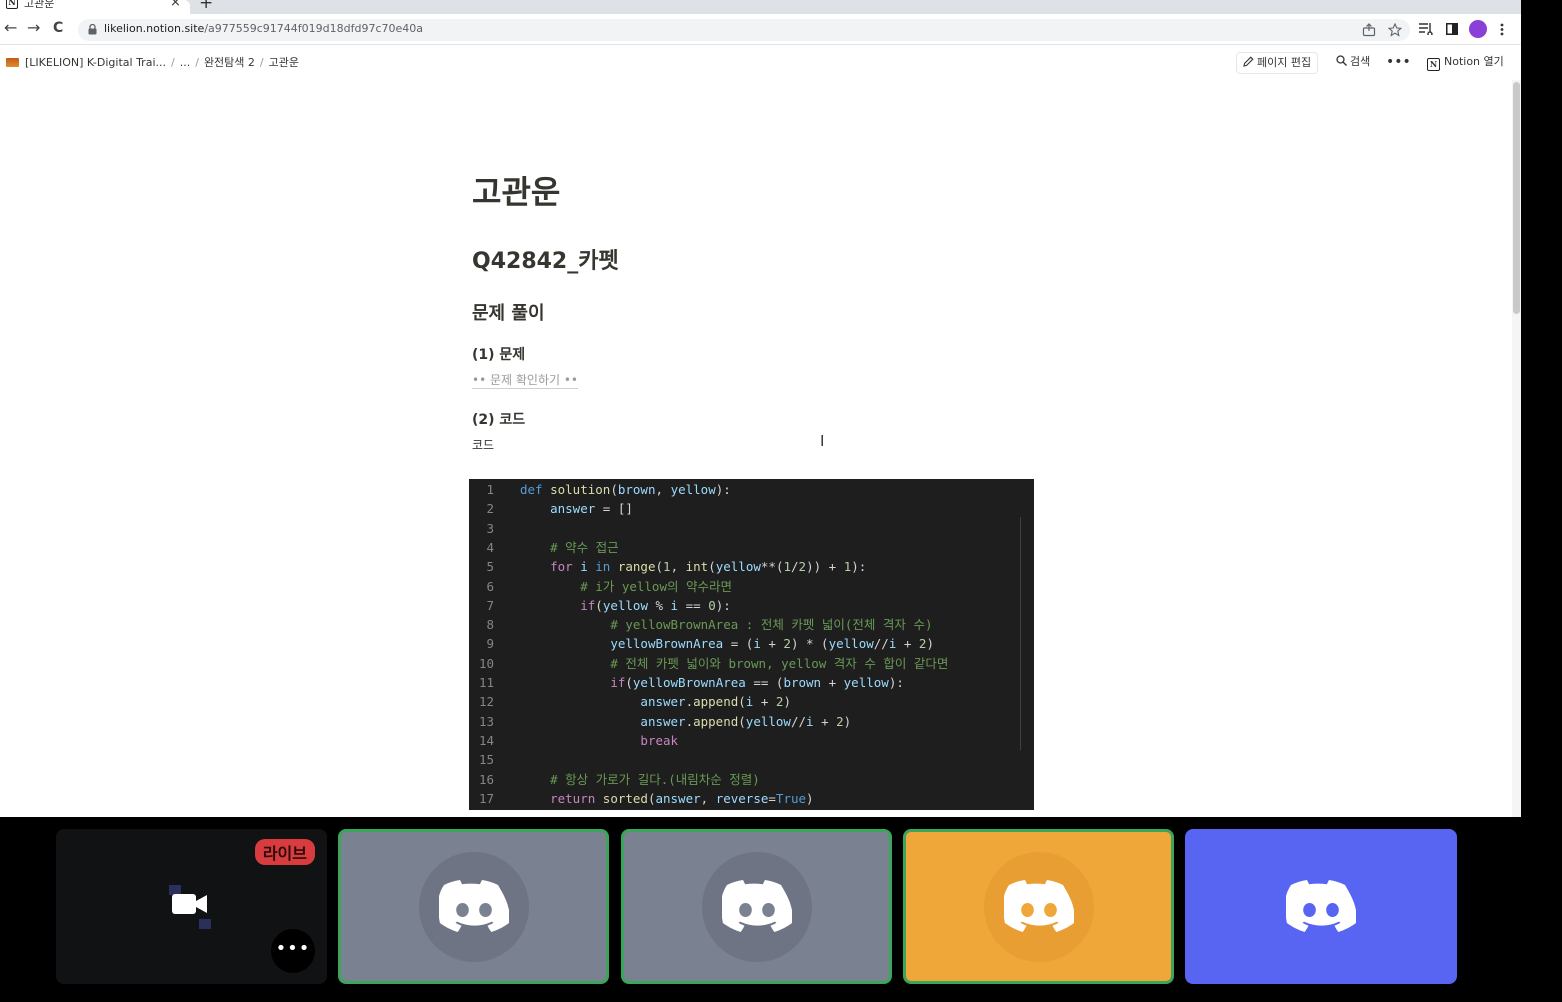 This screenshot has width=1562, height=1002. What do you see at coordinates (760, 7) in the screenshot?
I see `tab-strip: N 고관운 × +` at bounding box center [760, 7].